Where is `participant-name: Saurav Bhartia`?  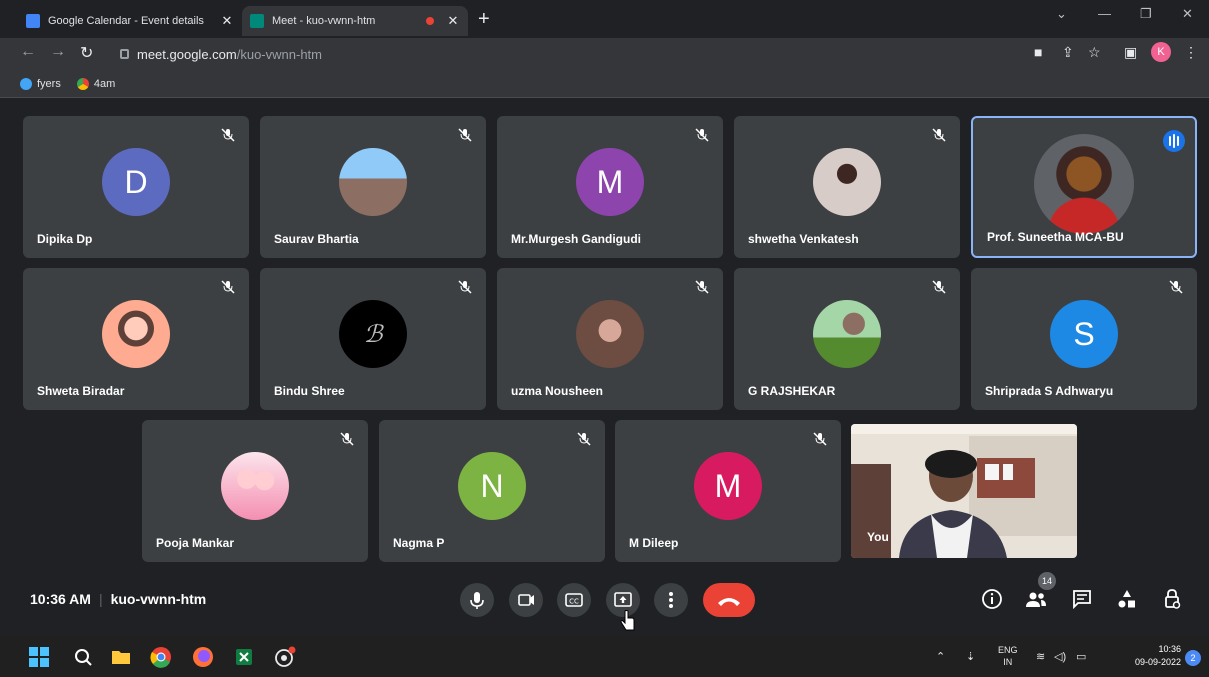 participant-name: Saurav Bhartia is located at coordinates (316, 239).